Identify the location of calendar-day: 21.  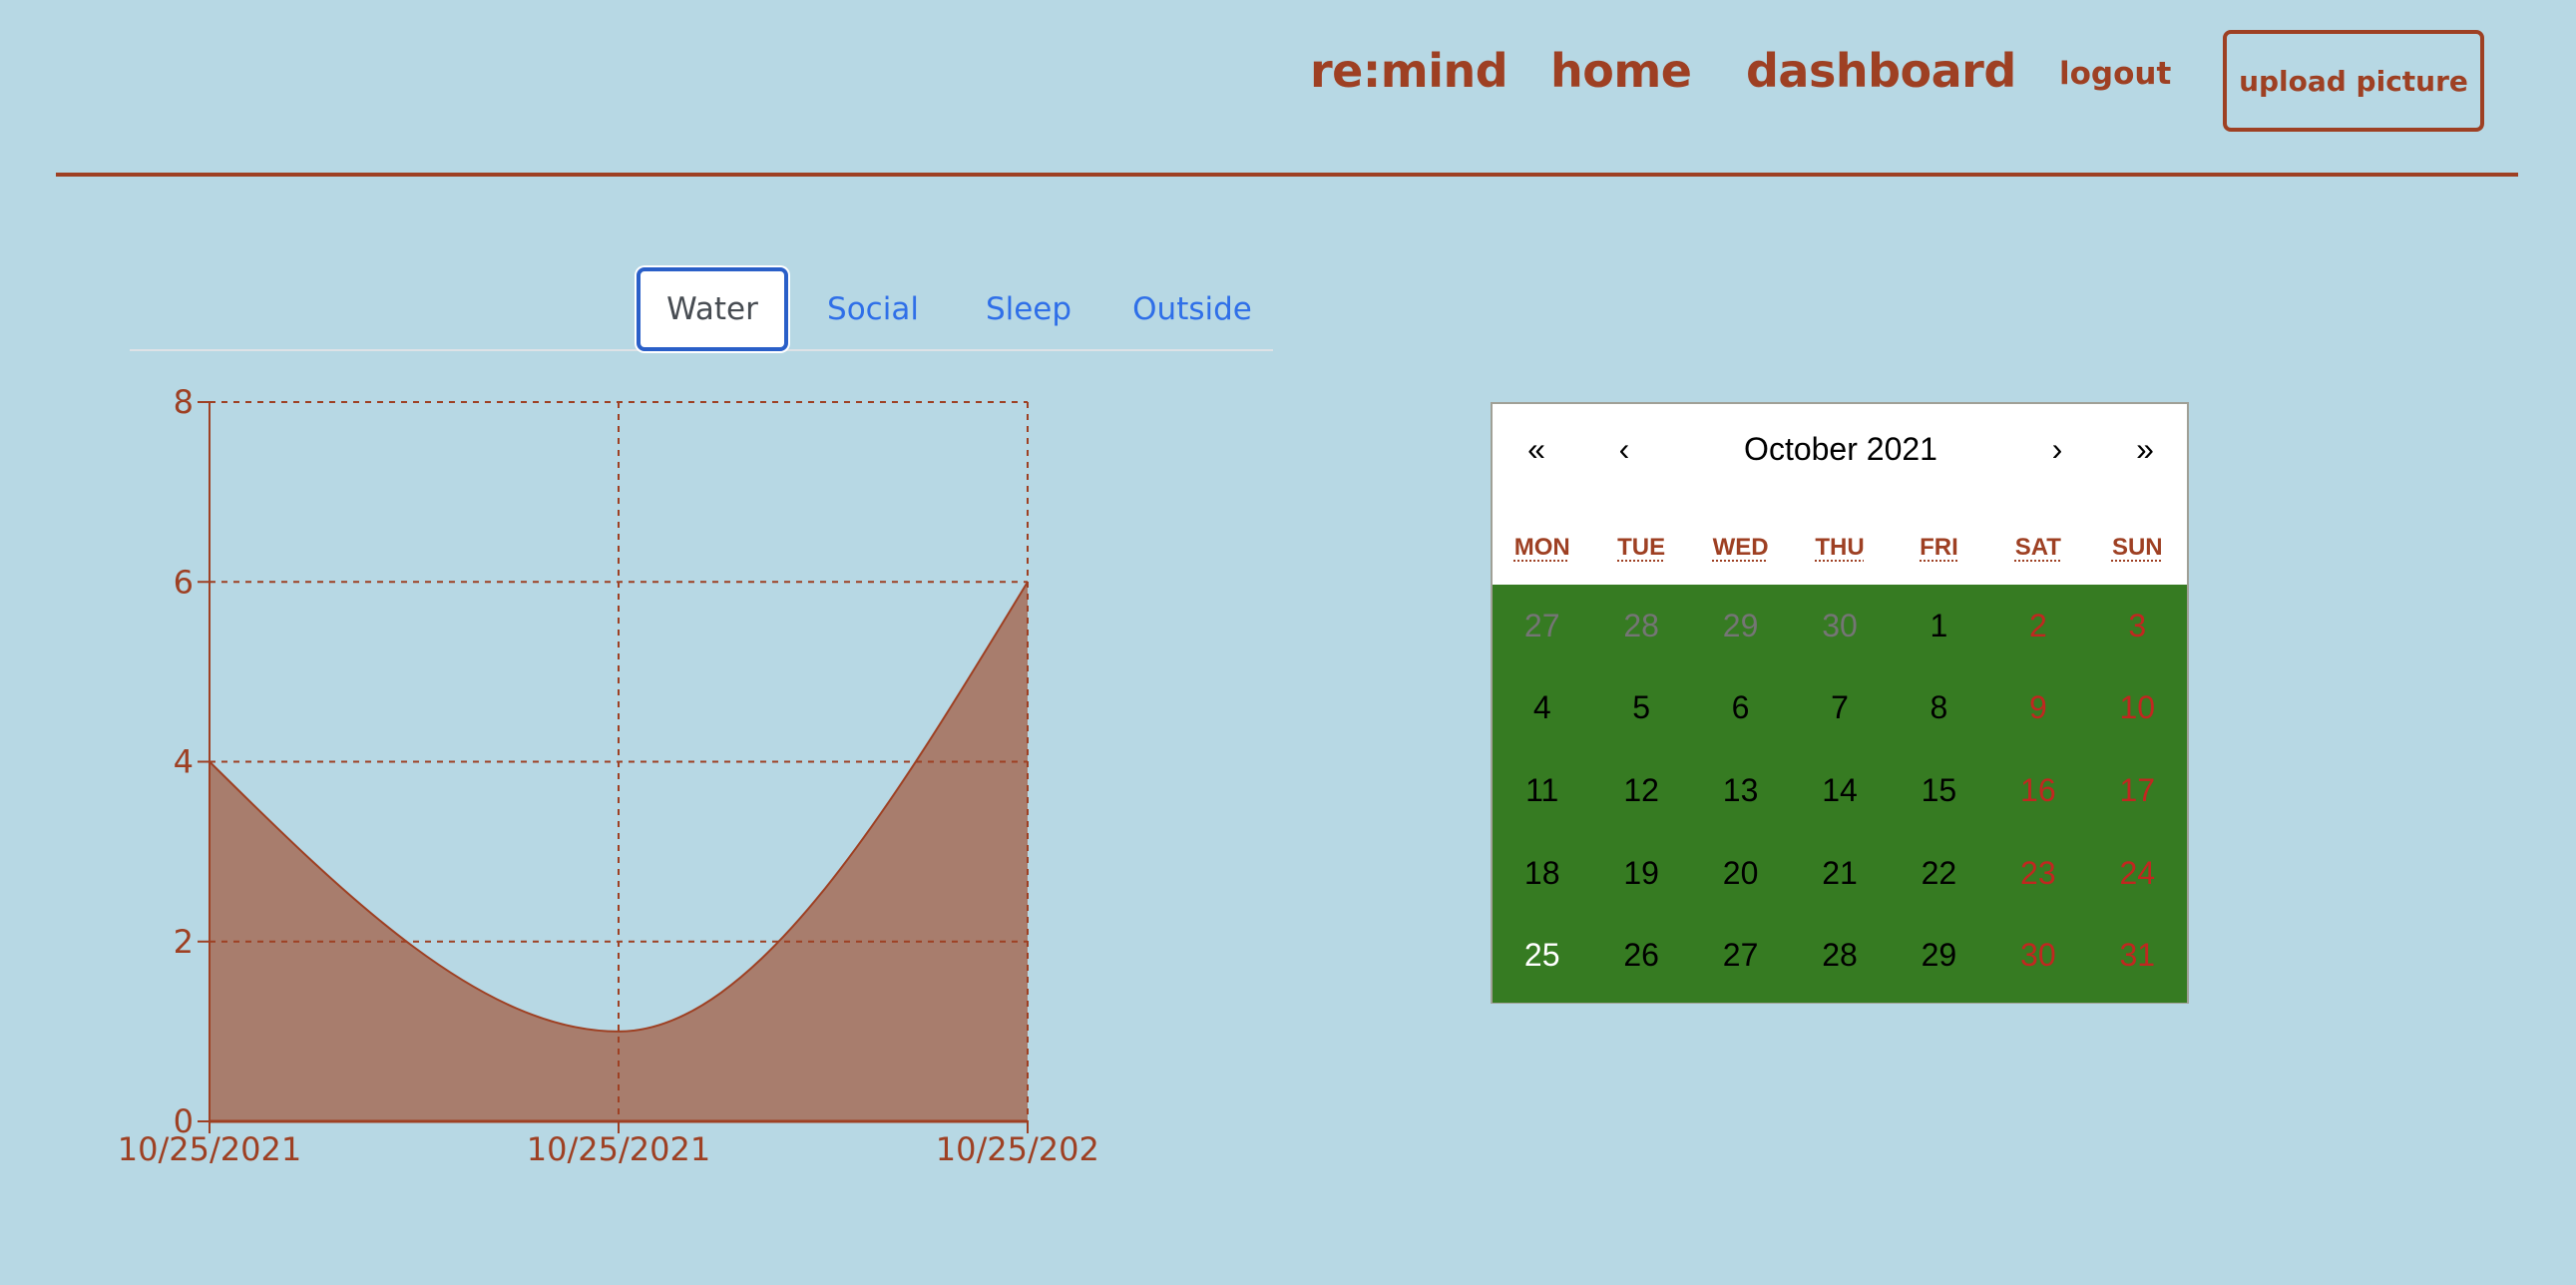
(1839, 873).